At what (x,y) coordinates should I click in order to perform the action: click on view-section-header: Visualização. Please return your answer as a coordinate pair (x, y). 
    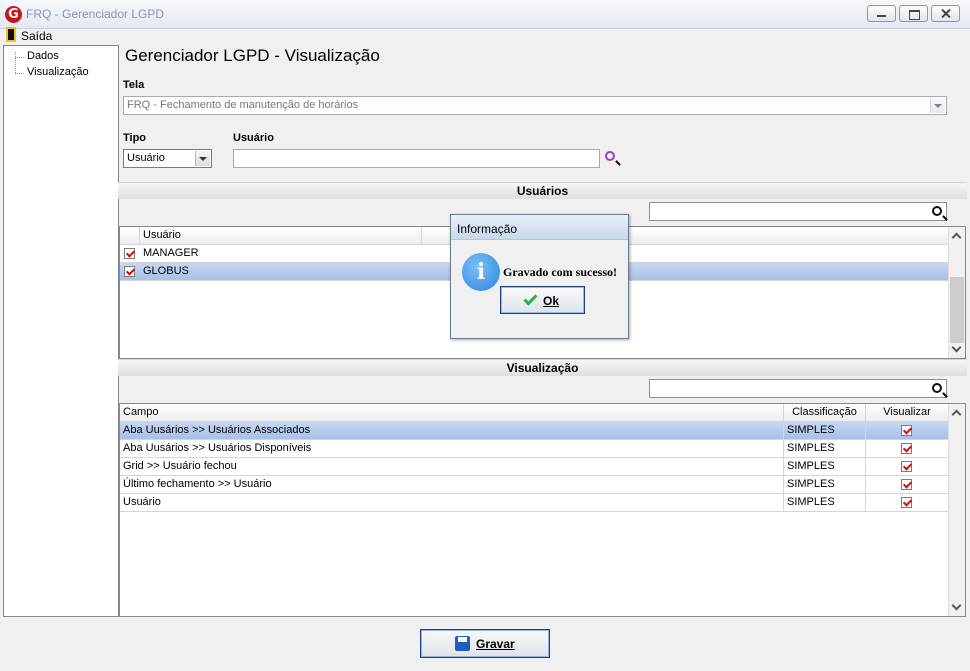
    Looking at the image, I should click on (542, 367).